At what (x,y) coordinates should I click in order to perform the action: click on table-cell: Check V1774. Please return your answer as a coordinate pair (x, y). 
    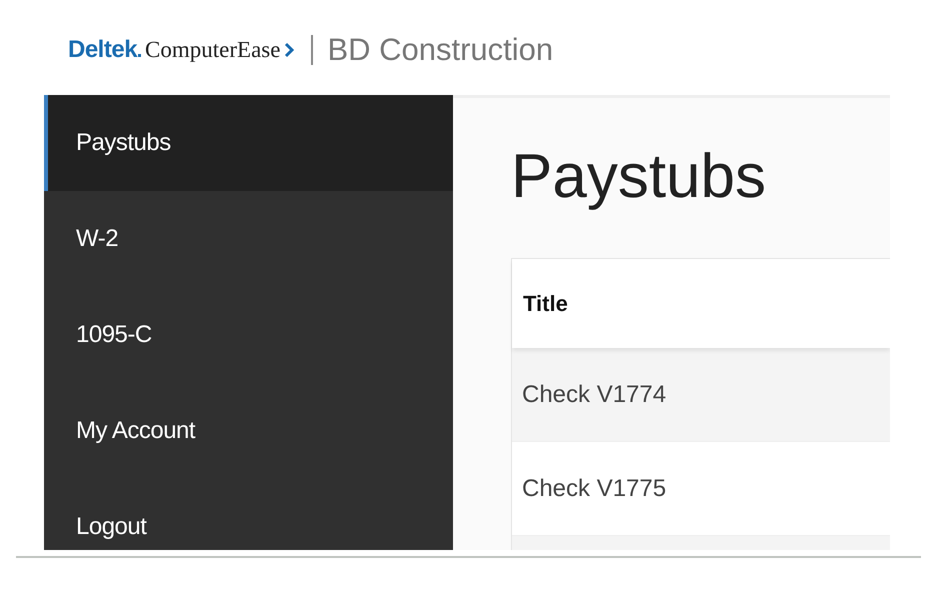
    Looking at the image, I should click on (589, 394).